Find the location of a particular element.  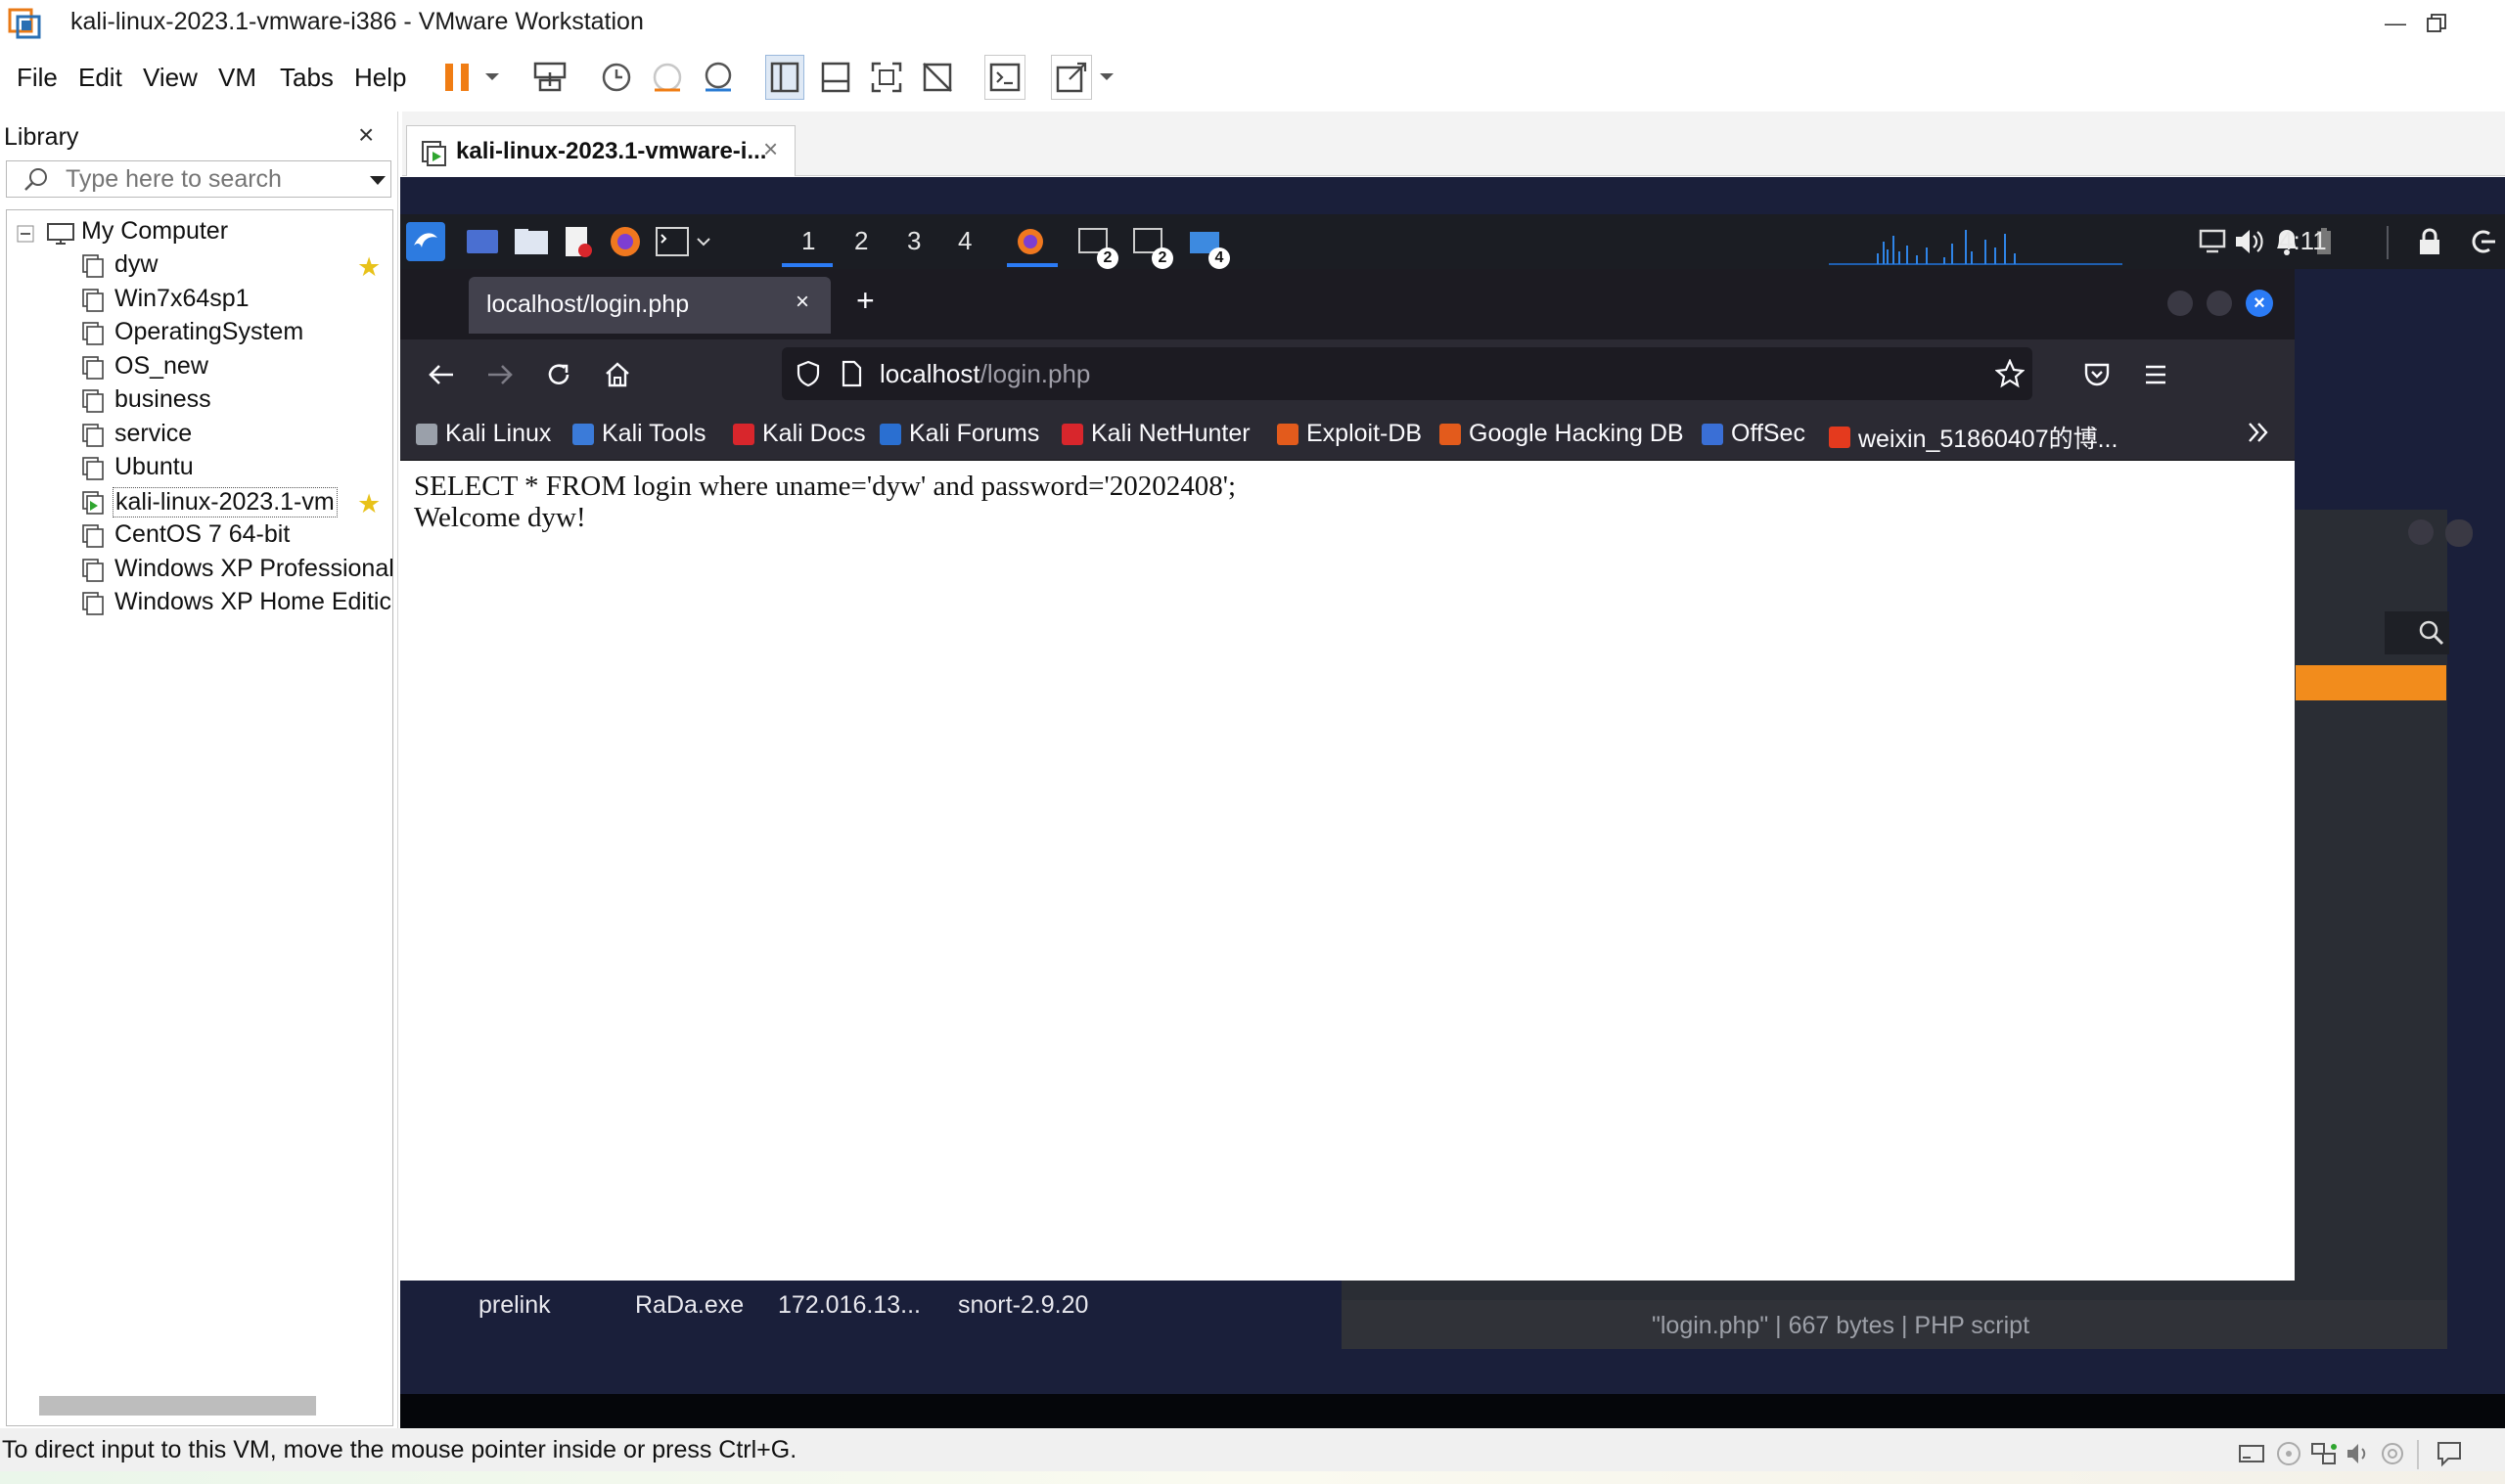

browser-tab: localhost/login.php × is located at coordinates (650, 305).